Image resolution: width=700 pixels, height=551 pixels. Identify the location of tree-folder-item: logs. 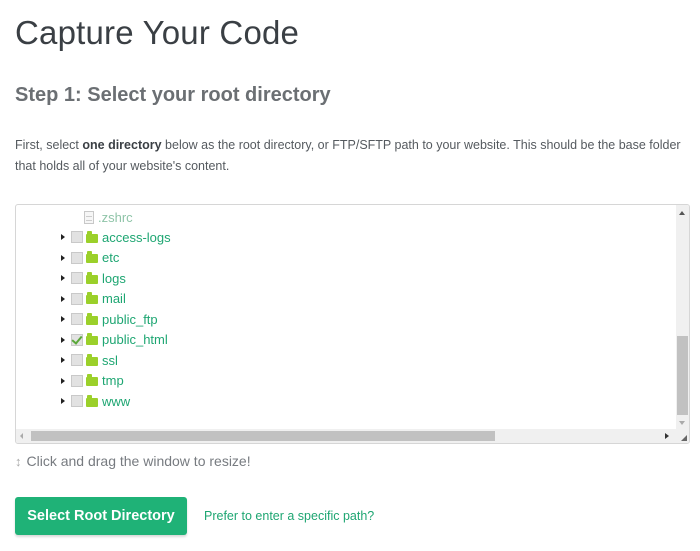
(71, 278).